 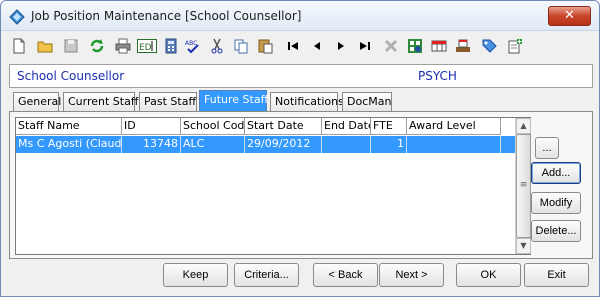 I want to click on position-code: PSYCH, so click(x=437, y=76).